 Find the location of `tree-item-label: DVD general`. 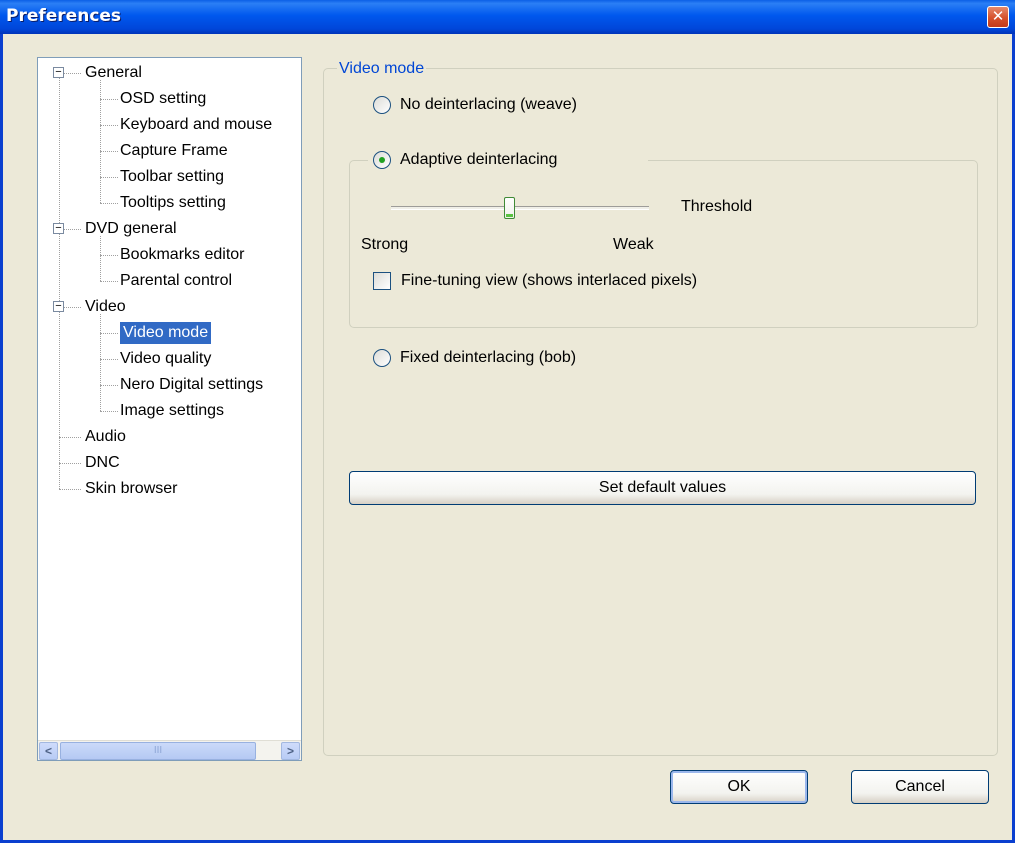

tree-item-label: DVD general is located at coordinates (131, 228).